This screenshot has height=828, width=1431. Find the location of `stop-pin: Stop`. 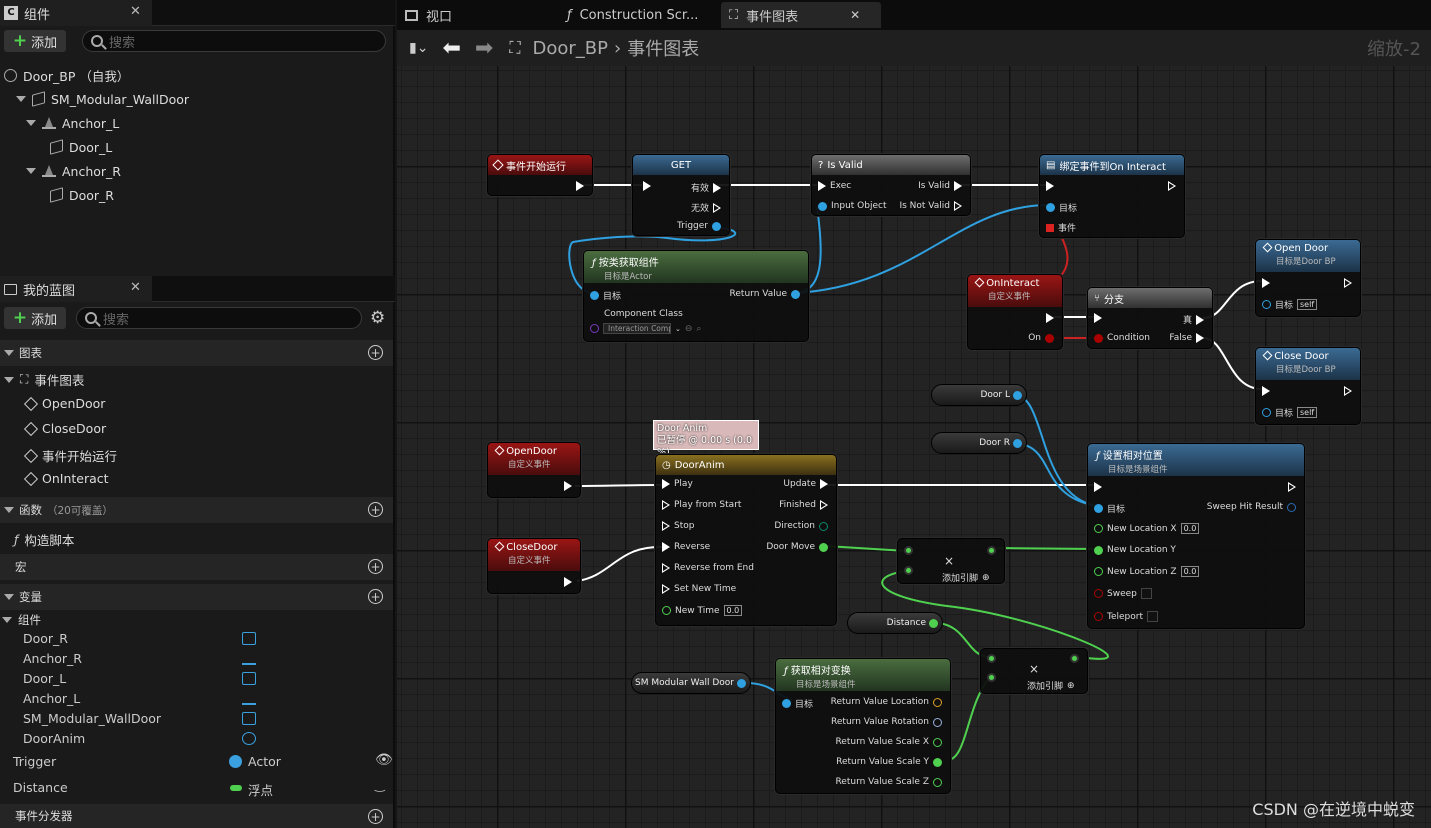

stop-pin: Stop is located at coordinates (678, 526).